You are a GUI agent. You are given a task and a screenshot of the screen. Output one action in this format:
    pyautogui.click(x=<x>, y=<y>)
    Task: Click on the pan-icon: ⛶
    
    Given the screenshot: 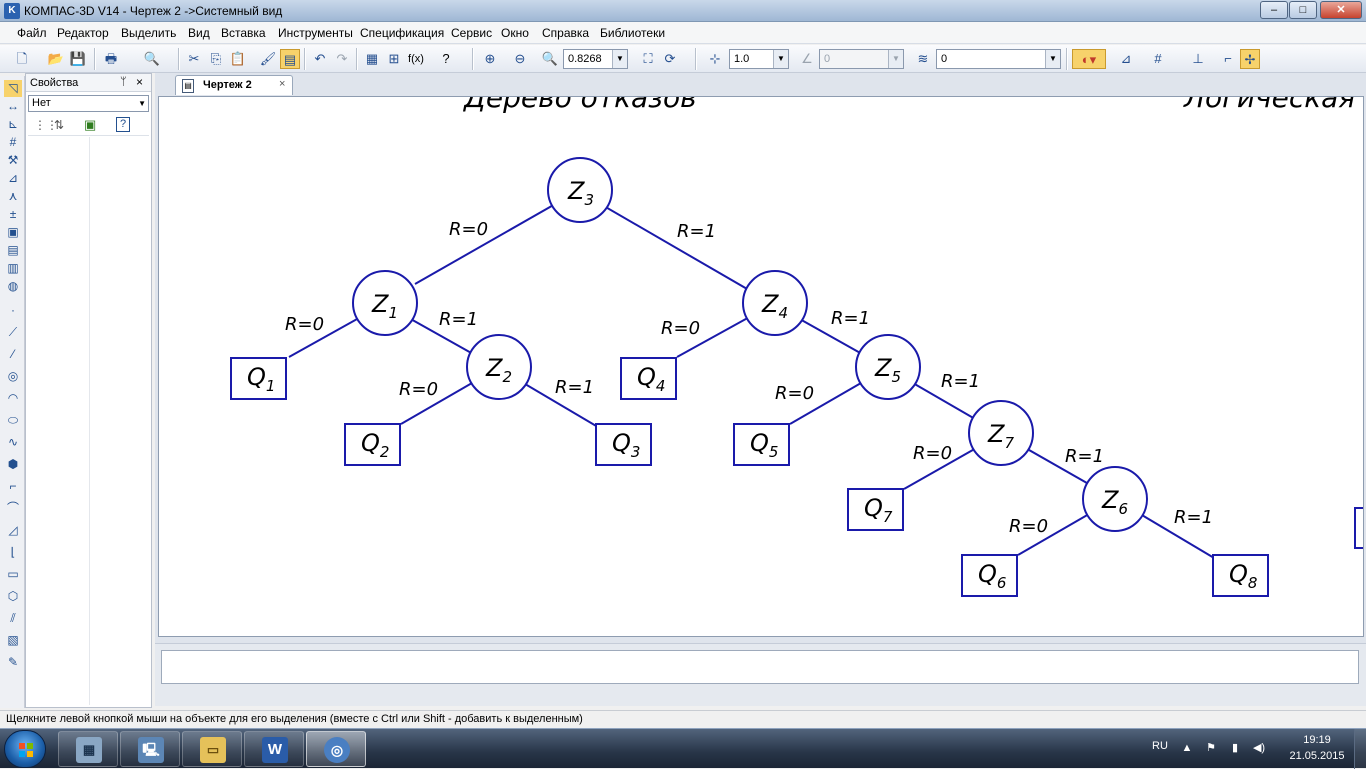 What is the action you would take?
    pyautogui.click(x=648, y=59)
    